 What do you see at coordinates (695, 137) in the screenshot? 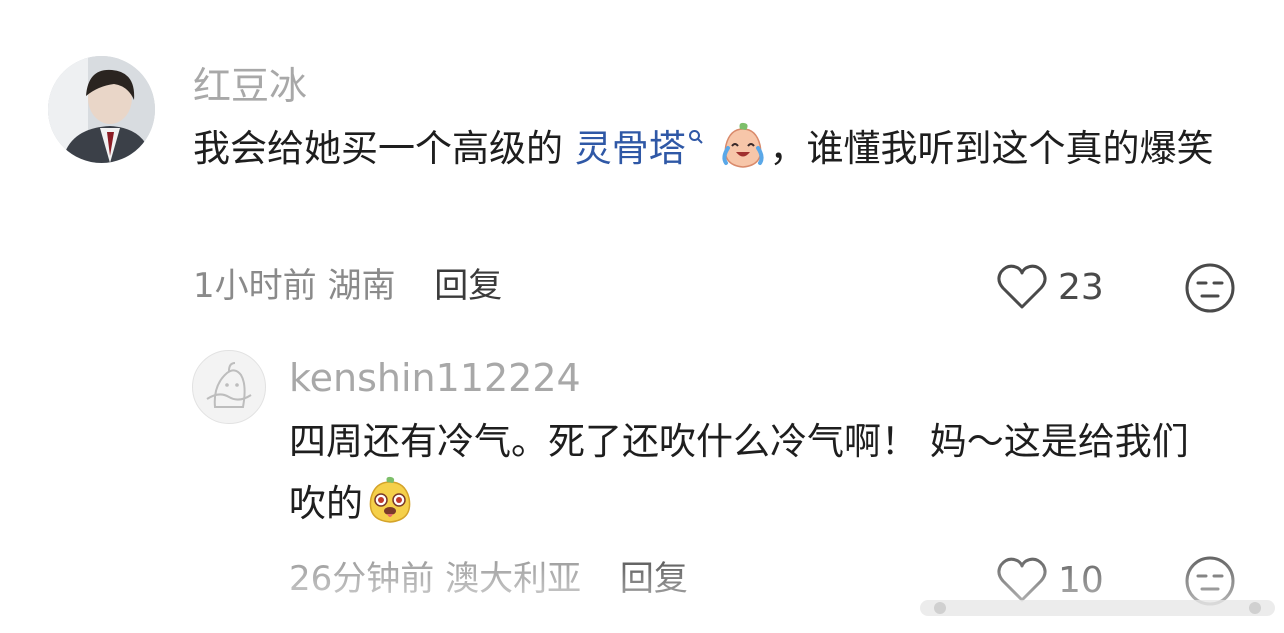
I see `search-icon` at bounding box center [695, 137].